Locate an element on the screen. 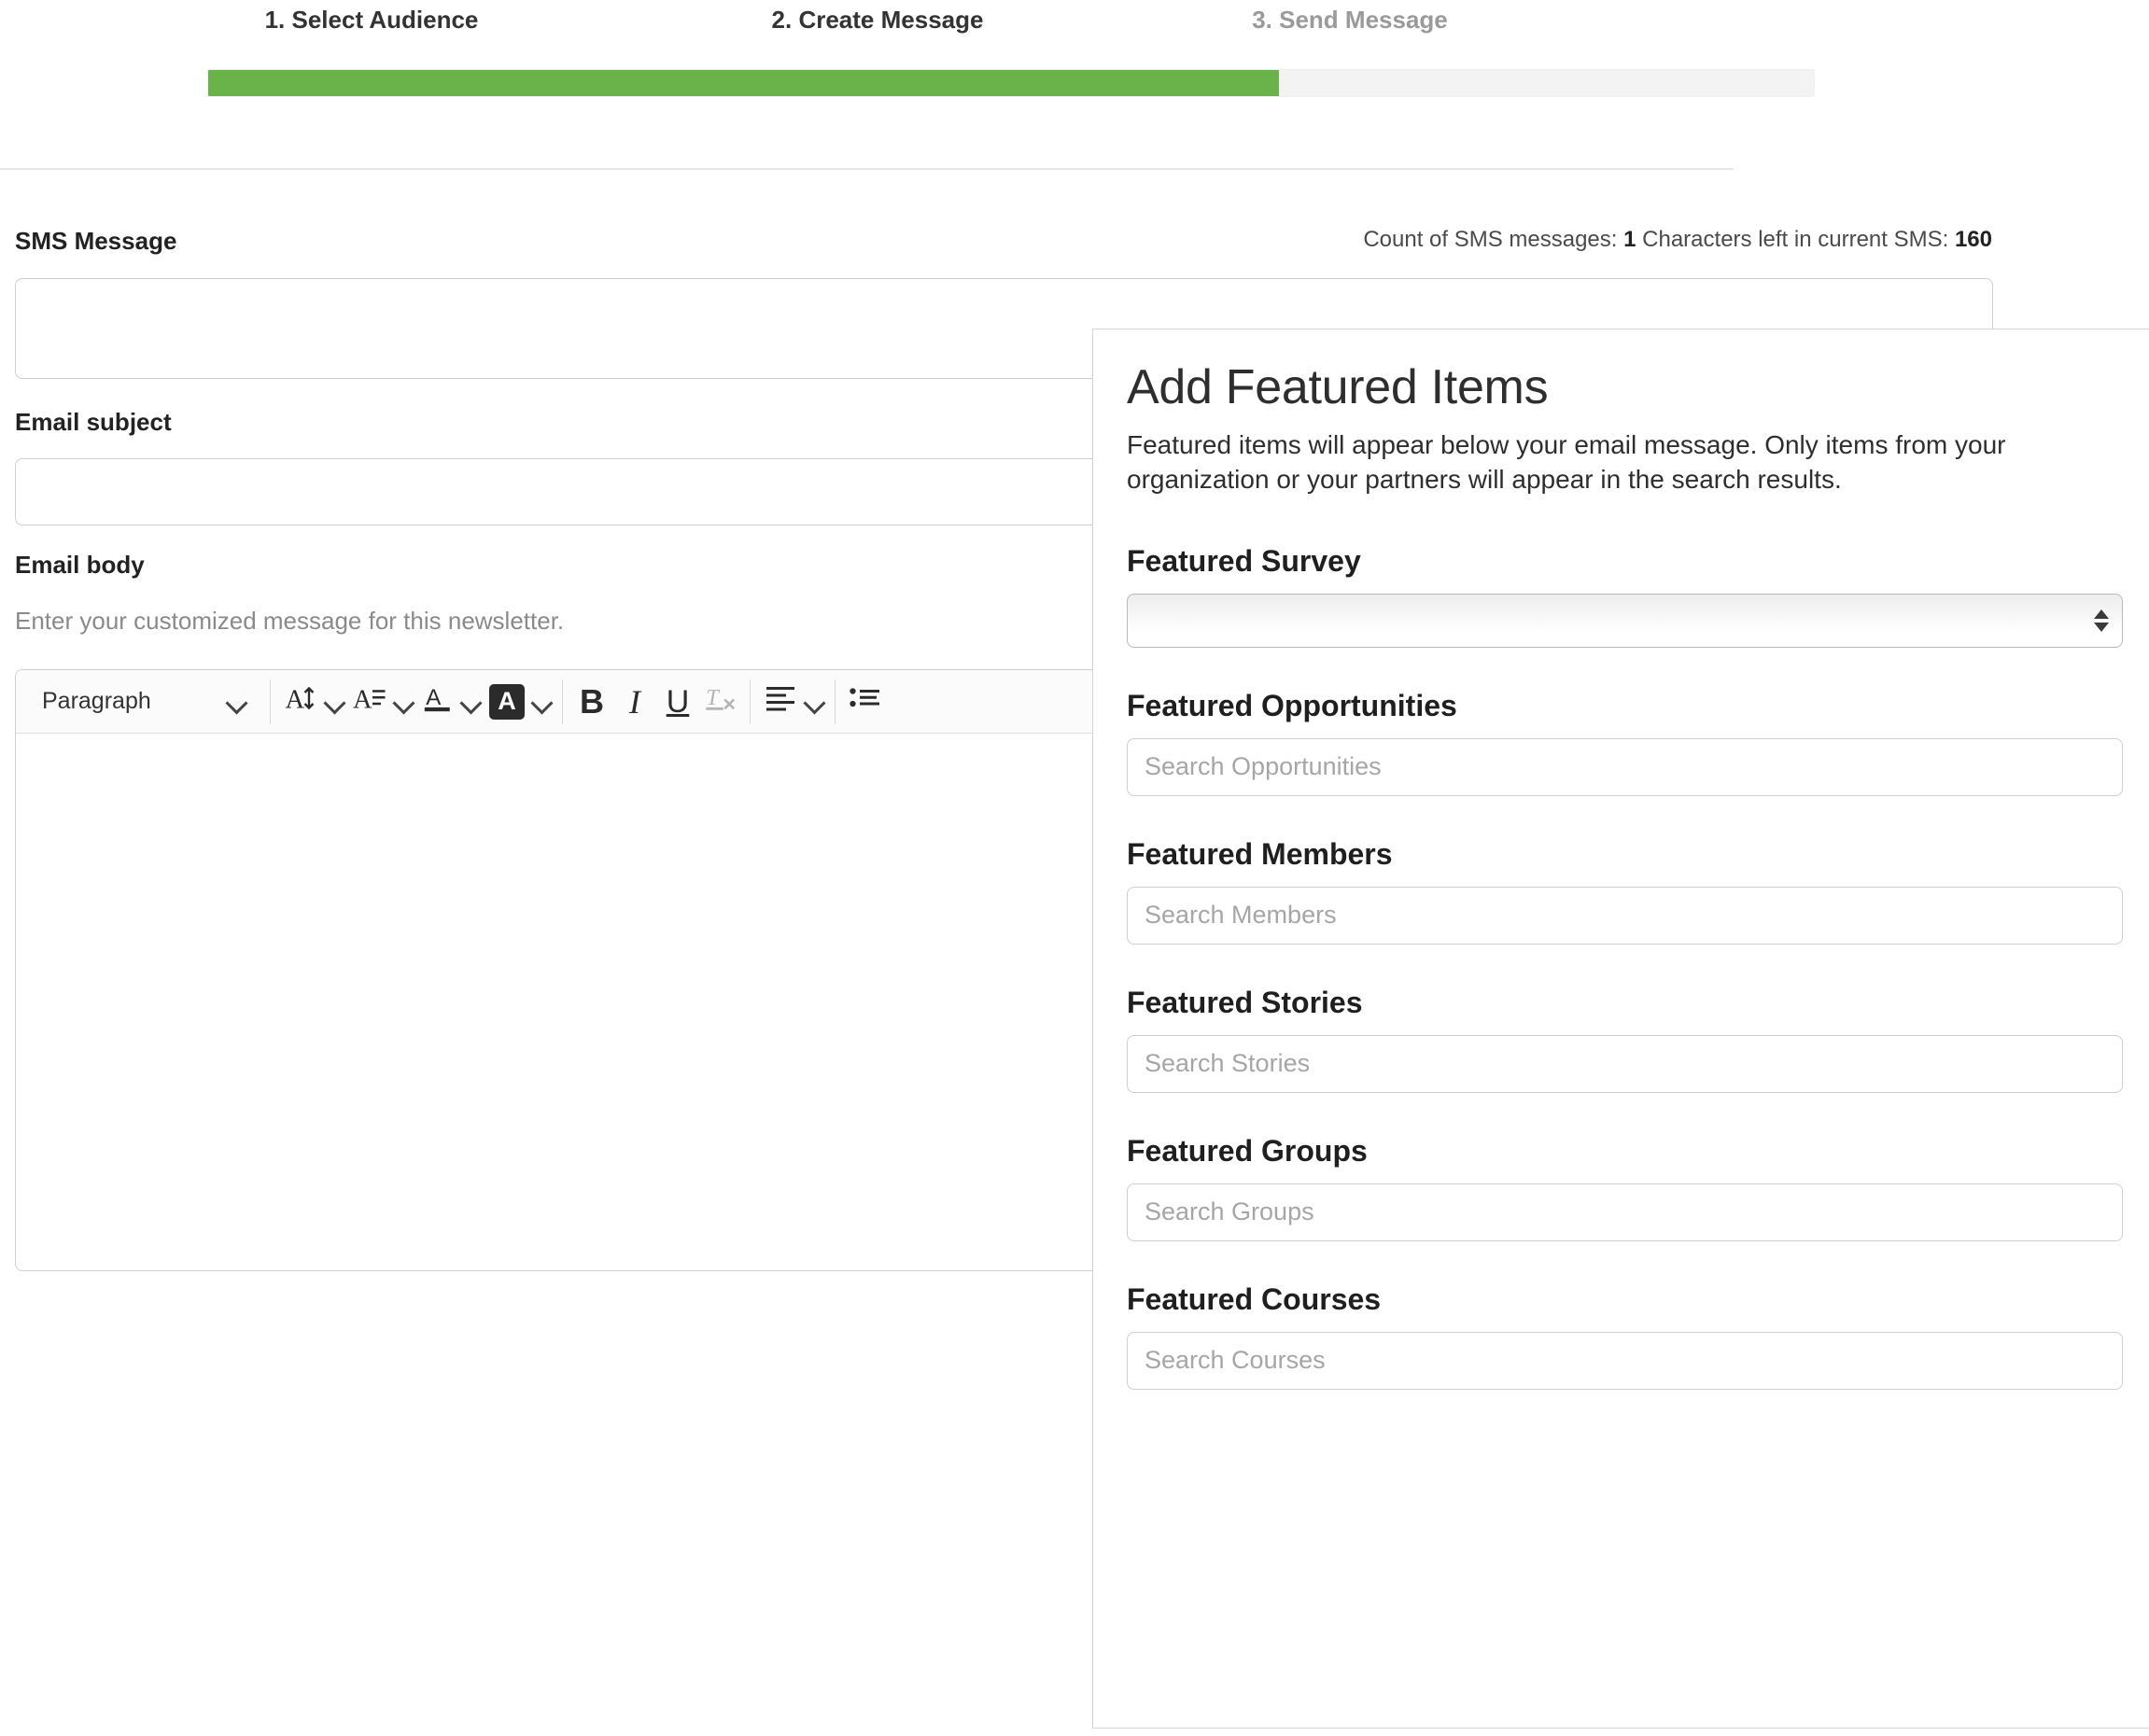 This screenshot has height=1736, width=2149. clear-formatting-icon: T is located at coordinates (721, 701).